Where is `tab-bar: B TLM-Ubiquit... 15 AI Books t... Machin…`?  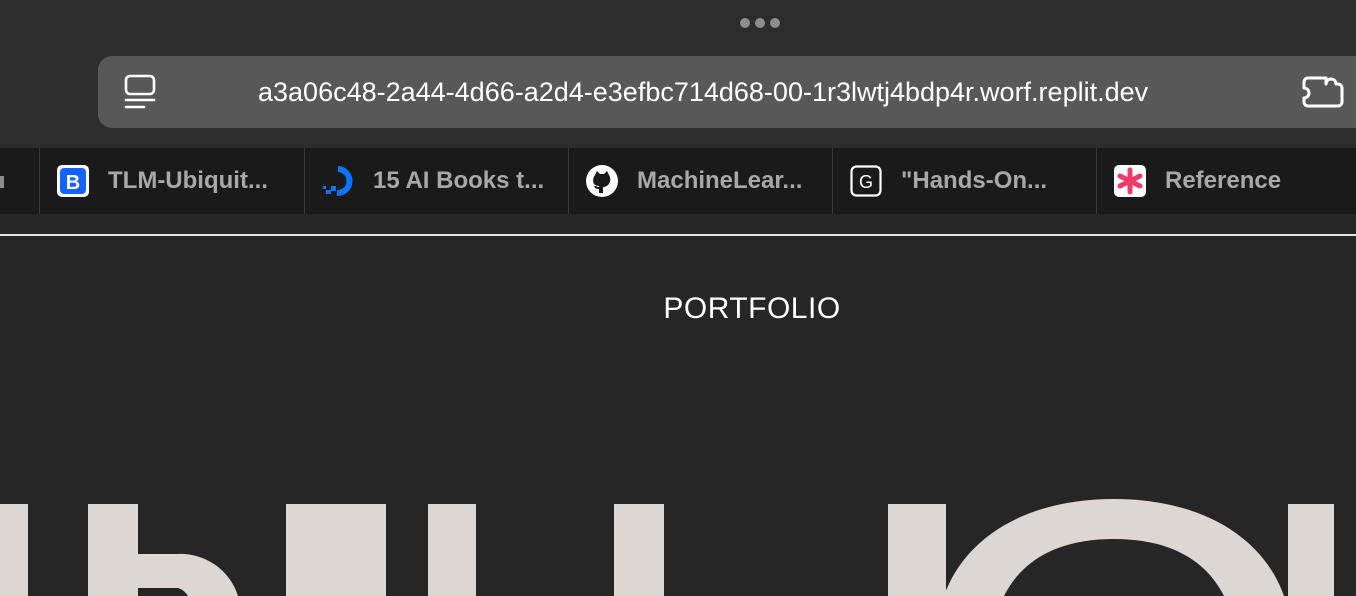 tab-bar: B TLM-Ubiquit... 15 AI Books t... Machin… is located at coordinates (678, 181).